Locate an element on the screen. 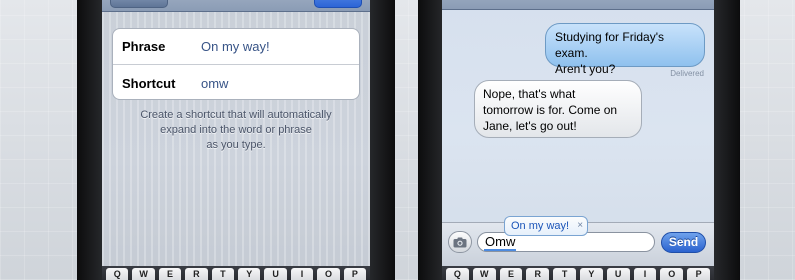 This screenshot has height=280, width=795. save-button is located at coordinates (338, 4).